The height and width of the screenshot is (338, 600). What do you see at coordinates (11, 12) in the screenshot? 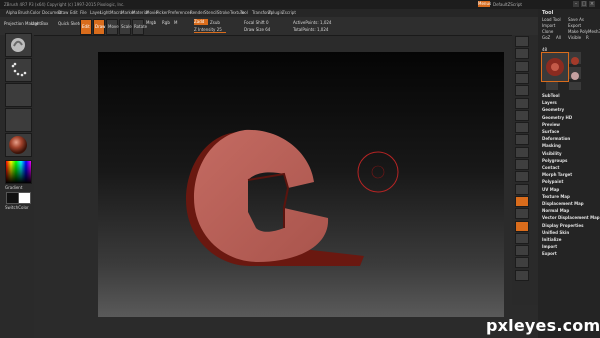
I see `menu-alpha: Alpha` at bounding box center [11, 12].